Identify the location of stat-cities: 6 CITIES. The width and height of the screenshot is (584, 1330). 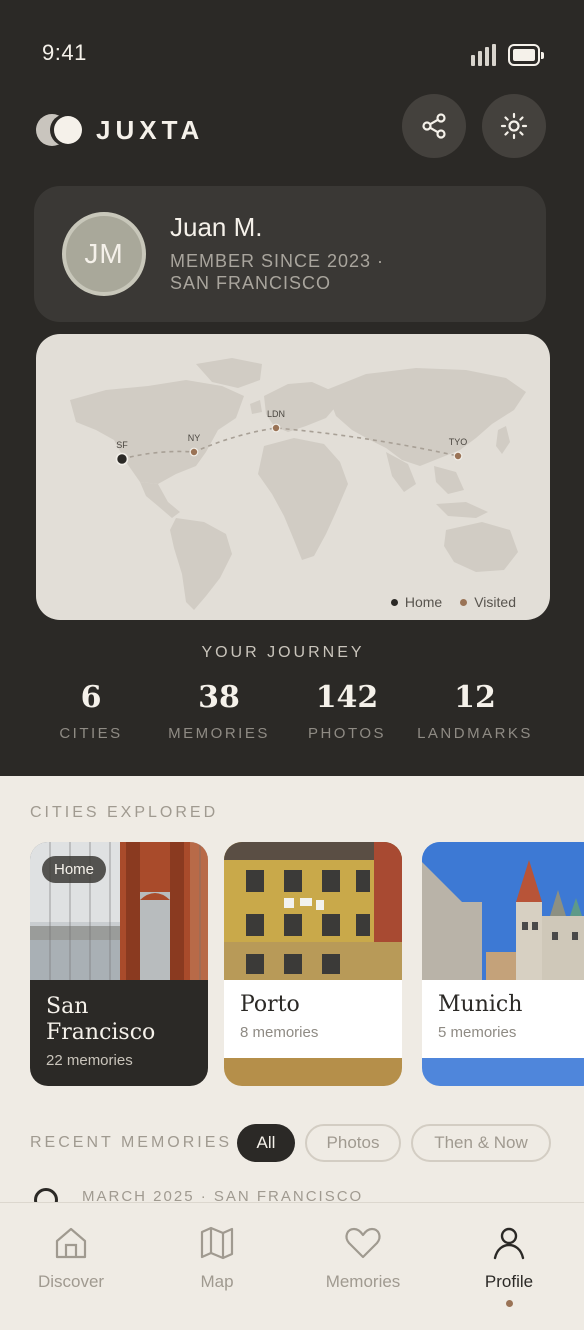
(91, 711).